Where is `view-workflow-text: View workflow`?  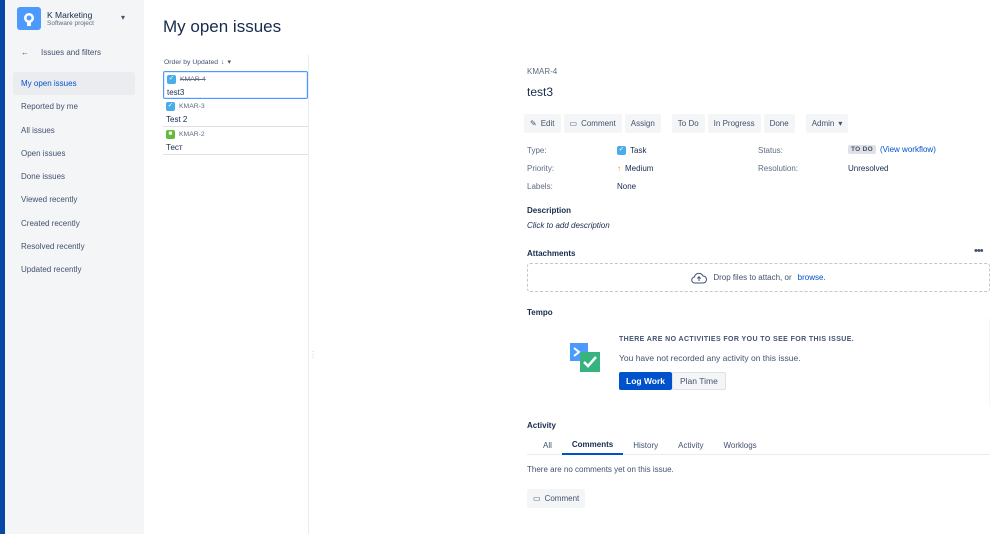 view-workflow-text: View workflow is located at coordinates (908, 149).